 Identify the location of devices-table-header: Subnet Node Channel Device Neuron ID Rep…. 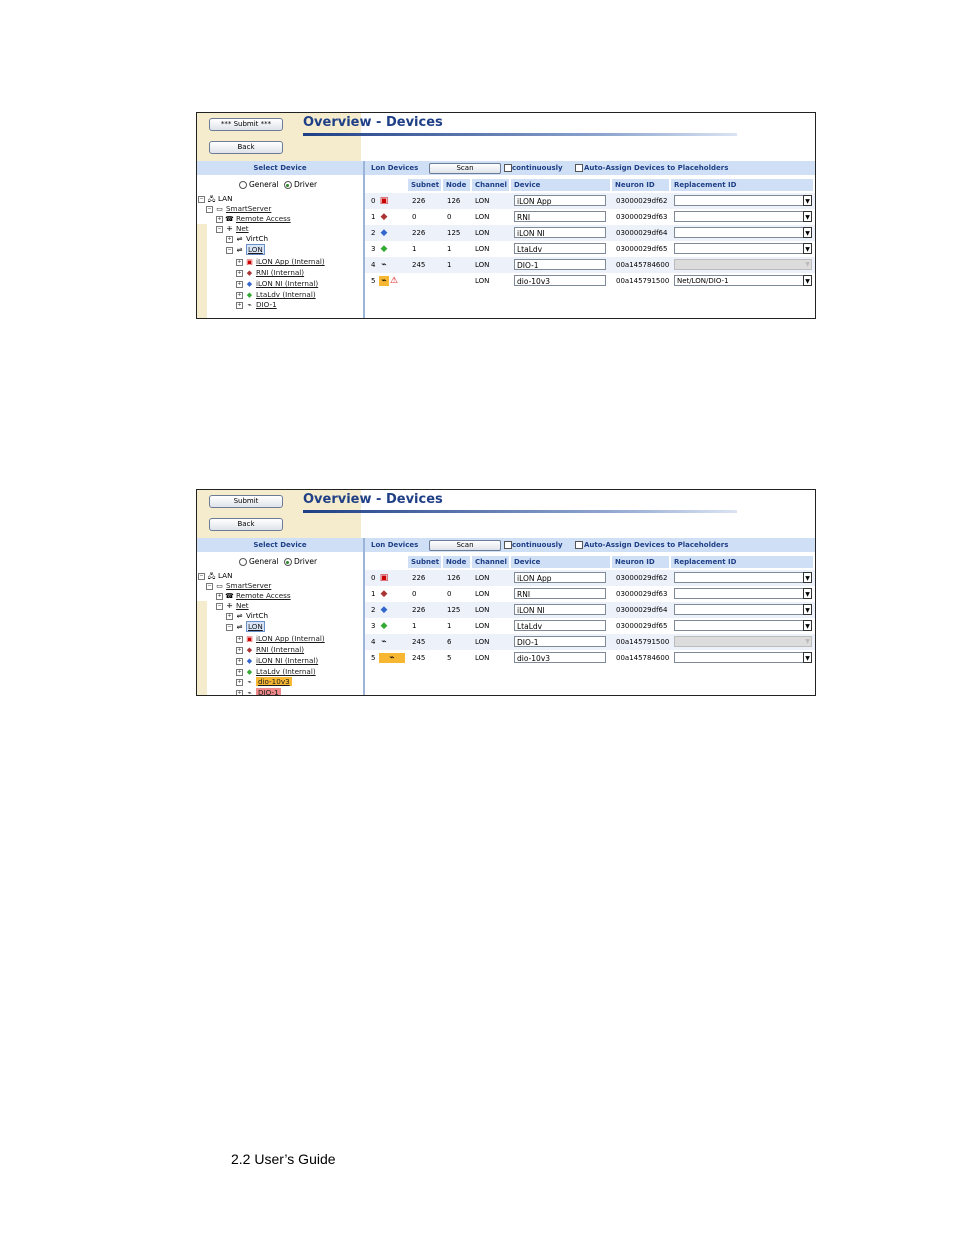
(590, 562).